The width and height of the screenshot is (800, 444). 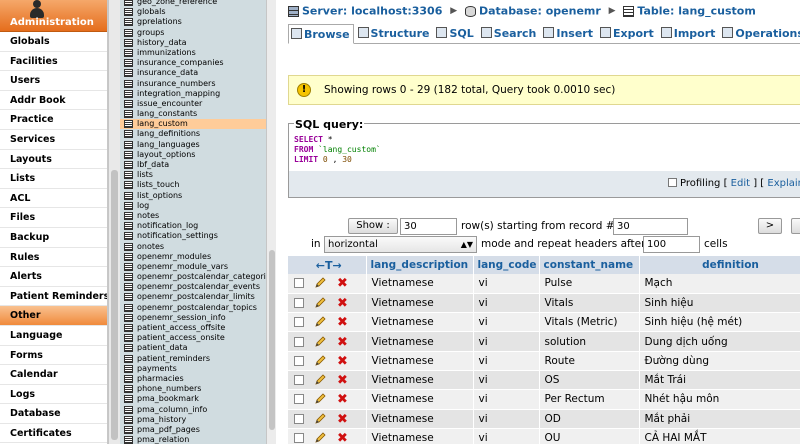 What do you see at coordinates (650, 226) in the screenshot?
I see `start-record-input: 30` at bounding box center [650, 226].